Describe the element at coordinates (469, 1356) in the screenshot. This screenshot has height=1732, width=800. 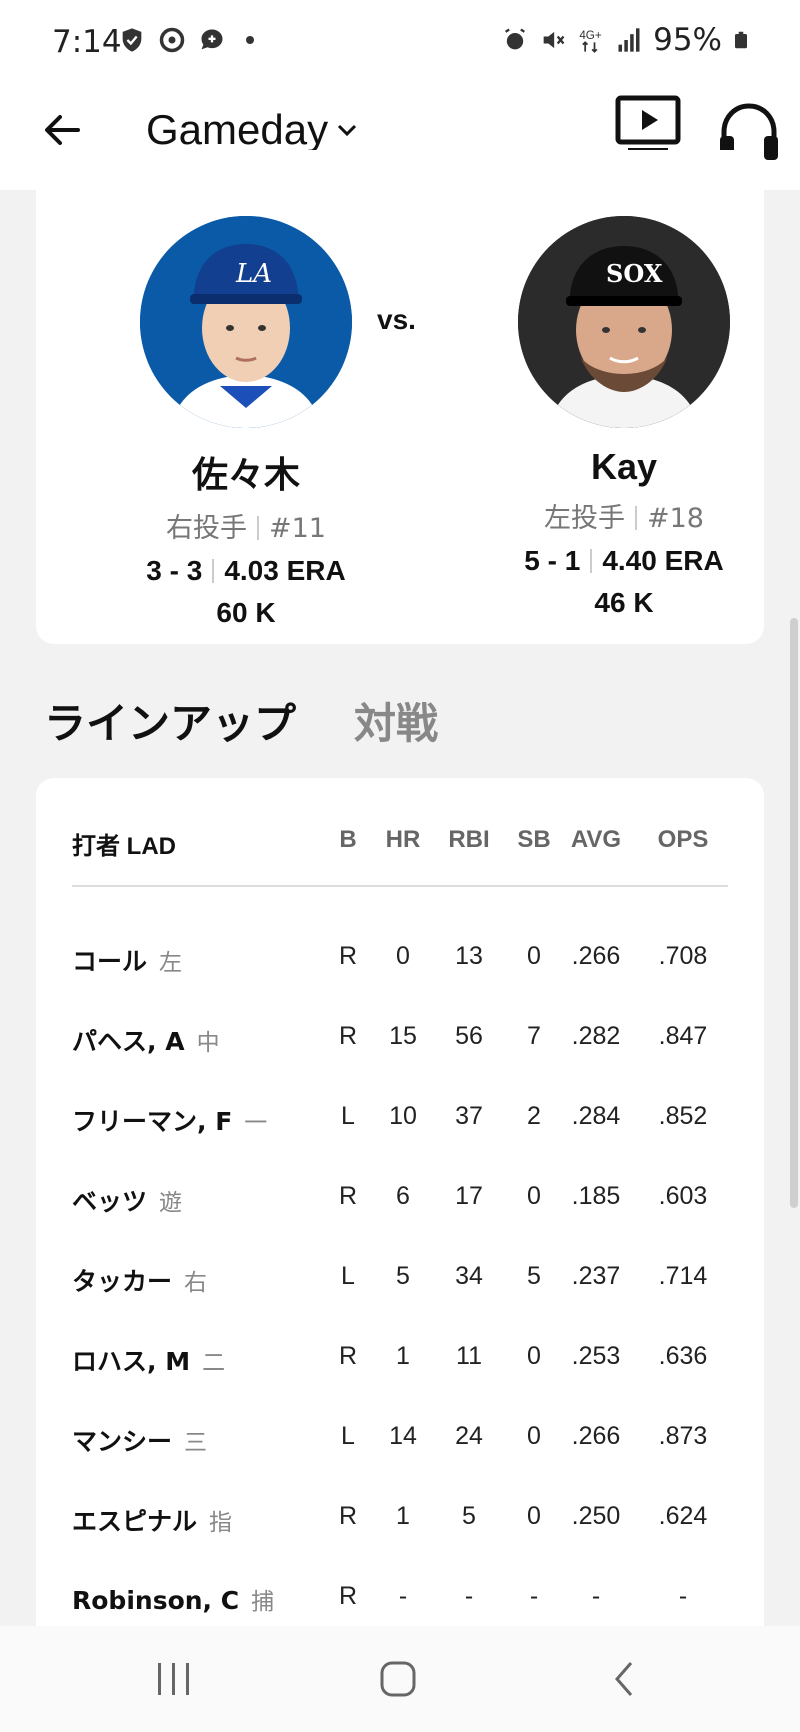
I see `rbi-cell: 11` at that location.